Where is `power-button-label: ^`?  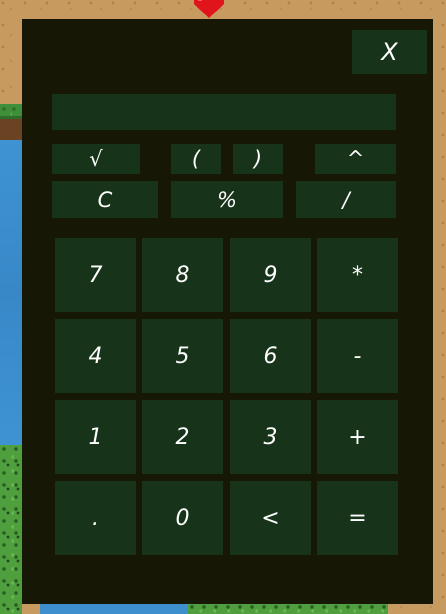 power-button-label: ^ is located at coordinates (355, 159).